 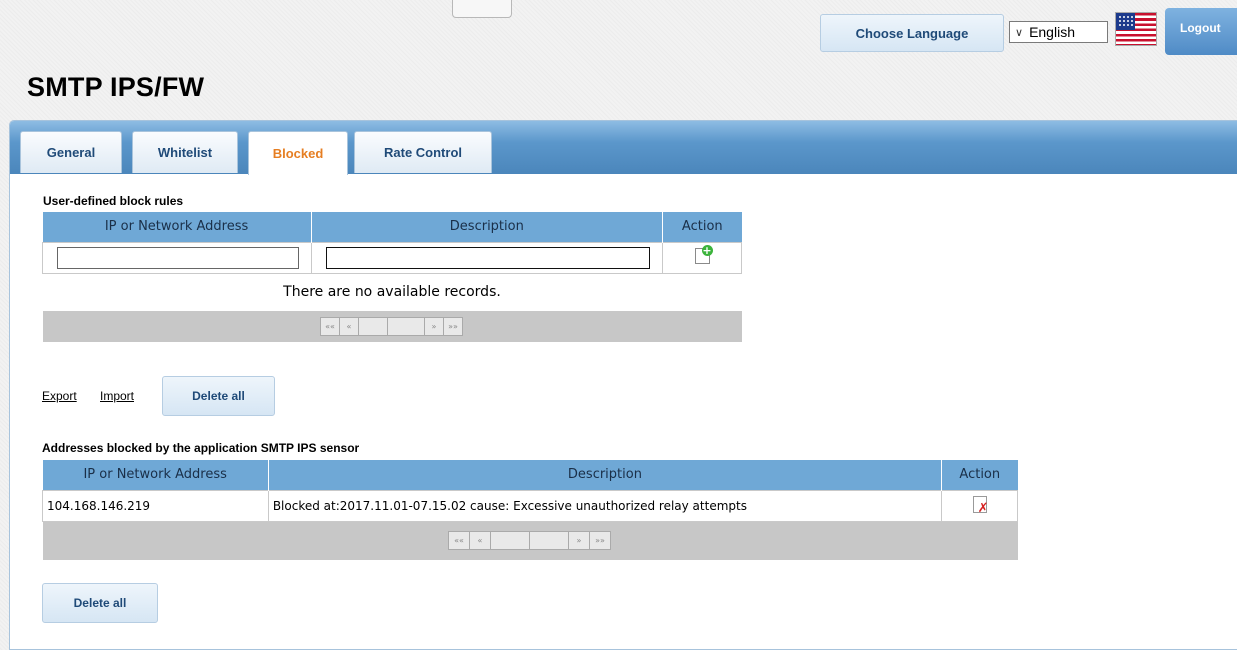 What do you see at coordinates (623, 148) in the screenshot?
I see `tab-bar: General Whitelist Blocked Rate Control` at bounding box center [623, 148].